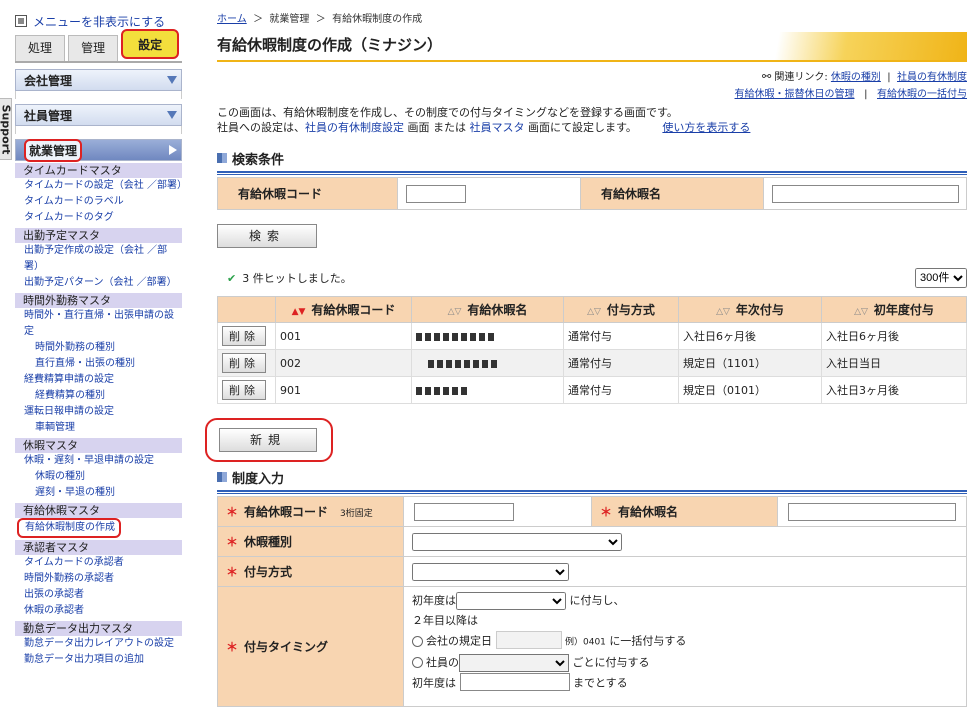 The image size is (975, 726). I want to click on sidebar-link: 遅刻・早退の種別, so click(98, 493).